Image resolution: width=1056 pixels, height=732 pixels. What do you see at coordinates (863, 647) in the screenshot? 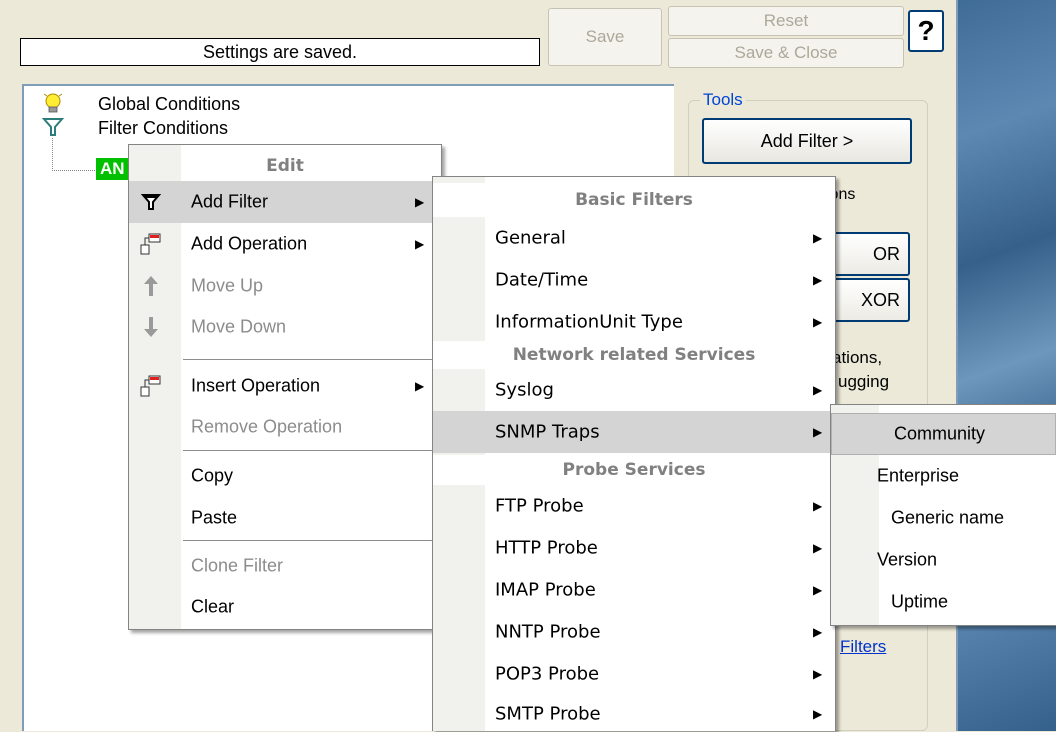
I see `filters-link: Filters` at bounding box center [863, 647].